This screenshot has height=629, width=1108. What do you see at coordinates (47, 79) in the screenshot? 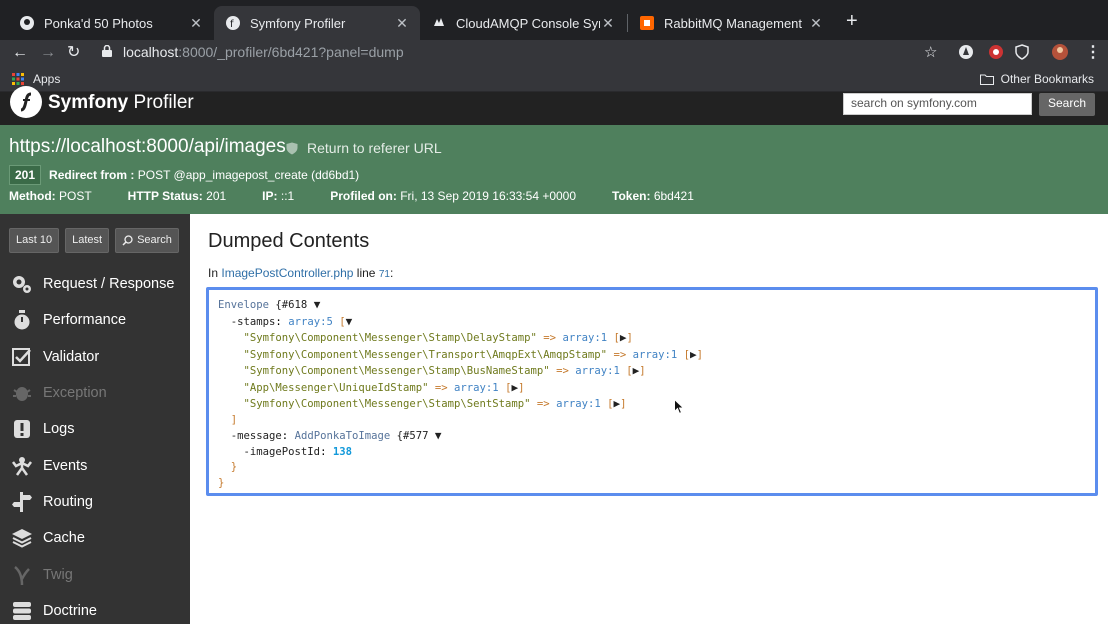
I see `apps-label: Apps` at bounding box center [47, 79].